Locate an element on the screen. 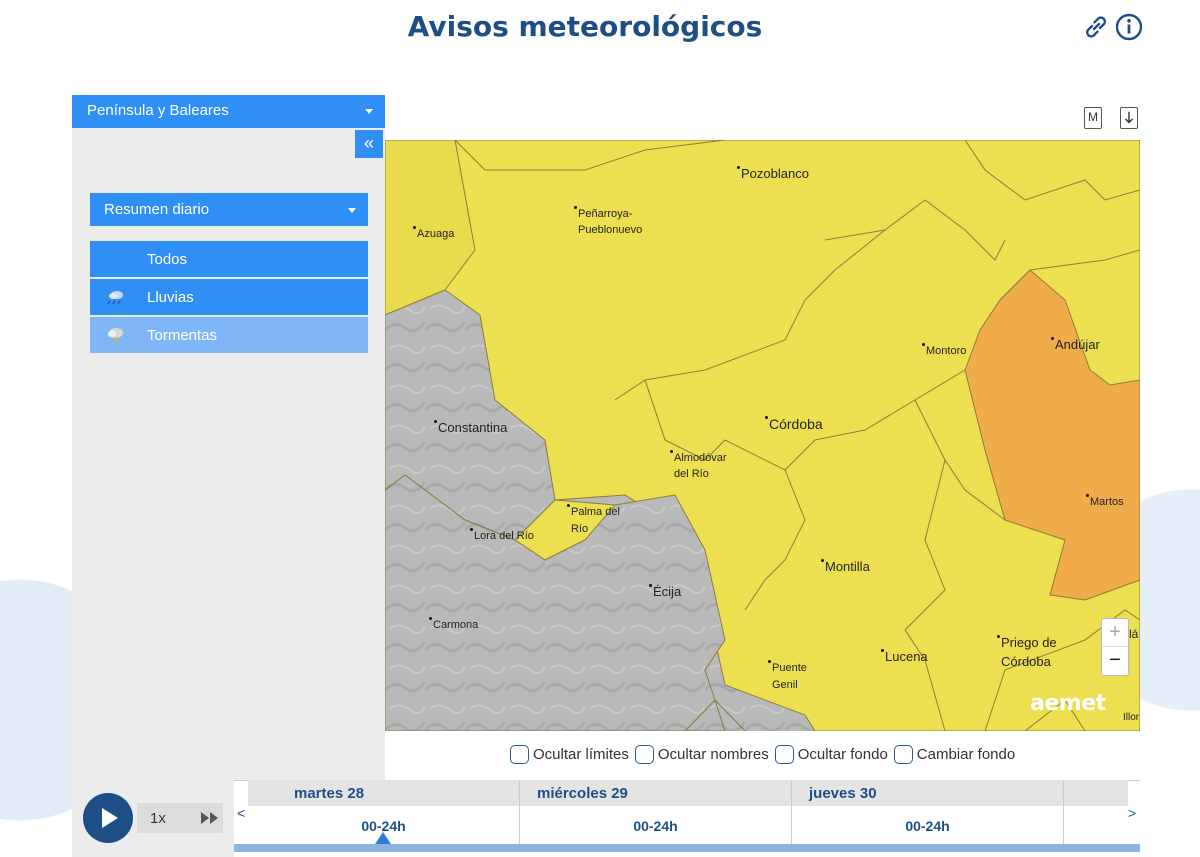 The height and width of the screenshot is (857, 1200). option-cambiar-fondo: Cambiar fondo is located at coordinates (954, 754).